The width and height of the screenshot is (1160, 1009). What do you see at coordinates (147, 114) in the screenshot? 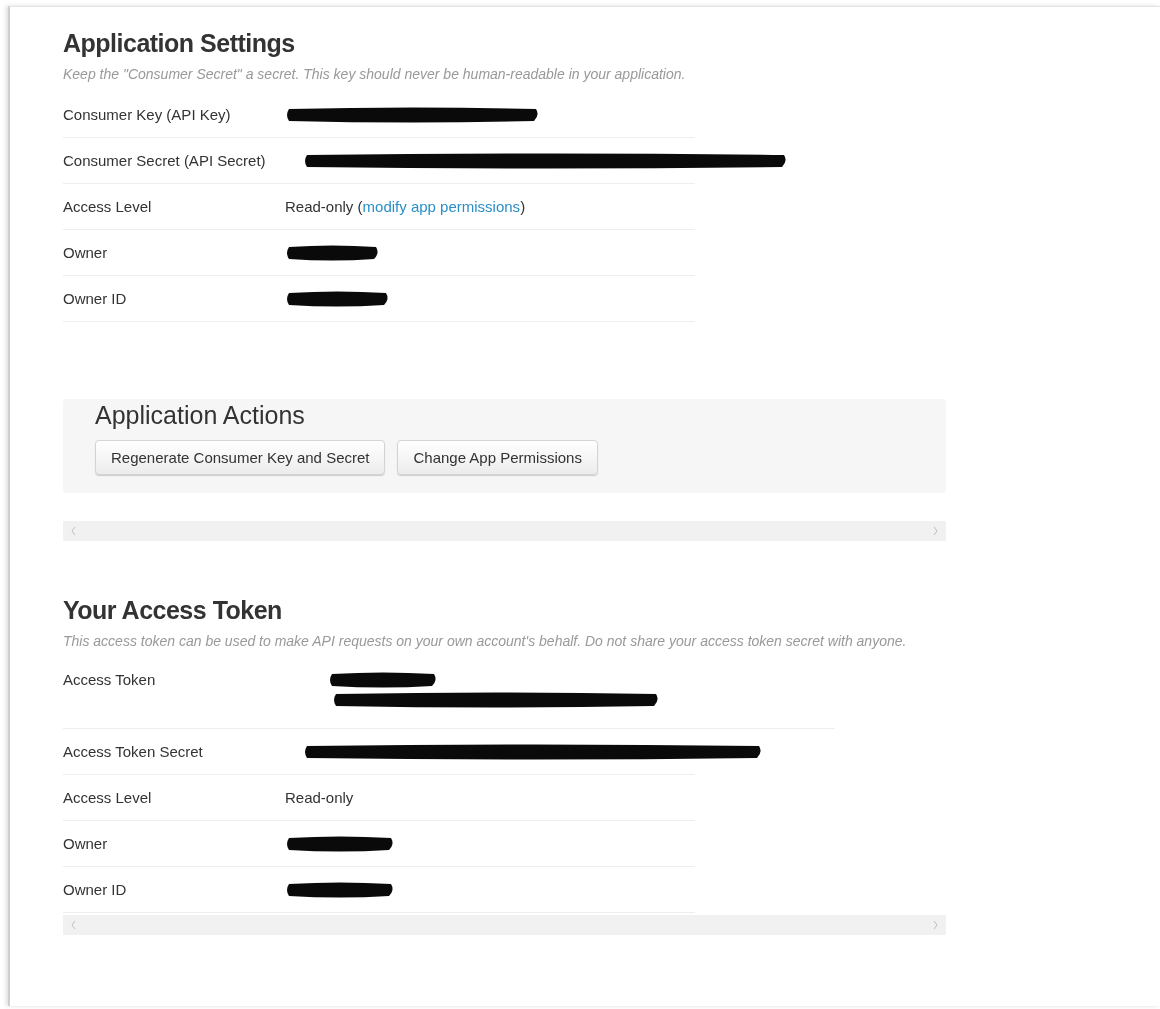
I see `field-label: Consumer Key (API Key)` at bounding box center [147, 114].